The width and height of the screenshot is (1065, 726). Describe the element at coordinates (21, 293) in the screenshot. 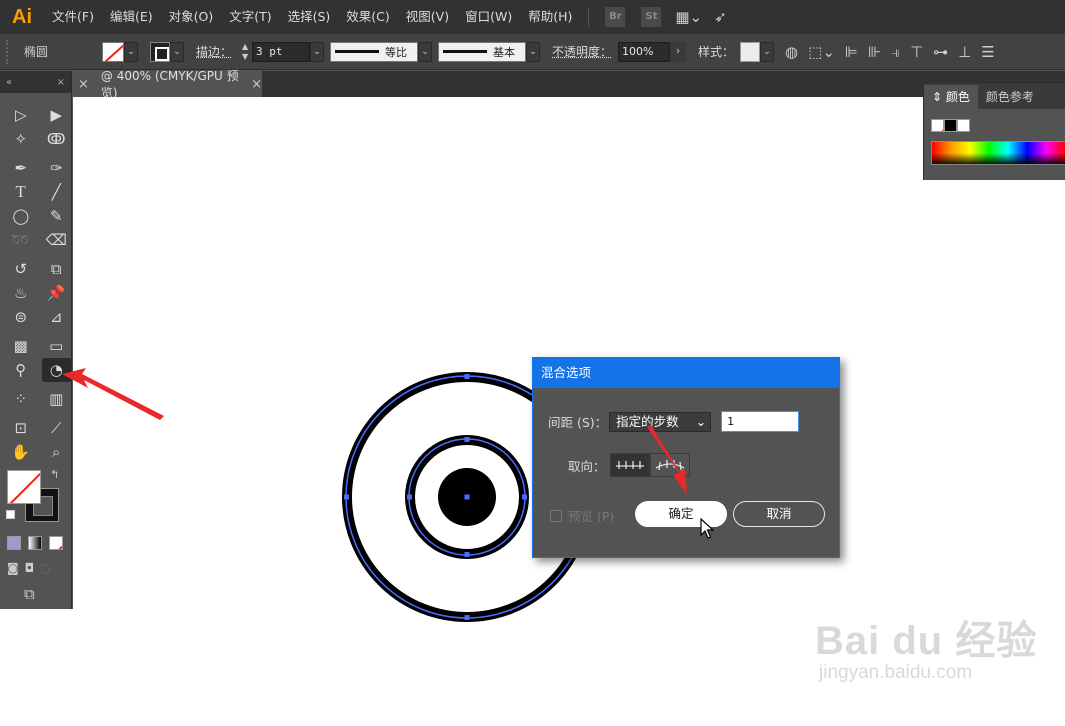

I see `warp-tool-icon: ♨` at that location.